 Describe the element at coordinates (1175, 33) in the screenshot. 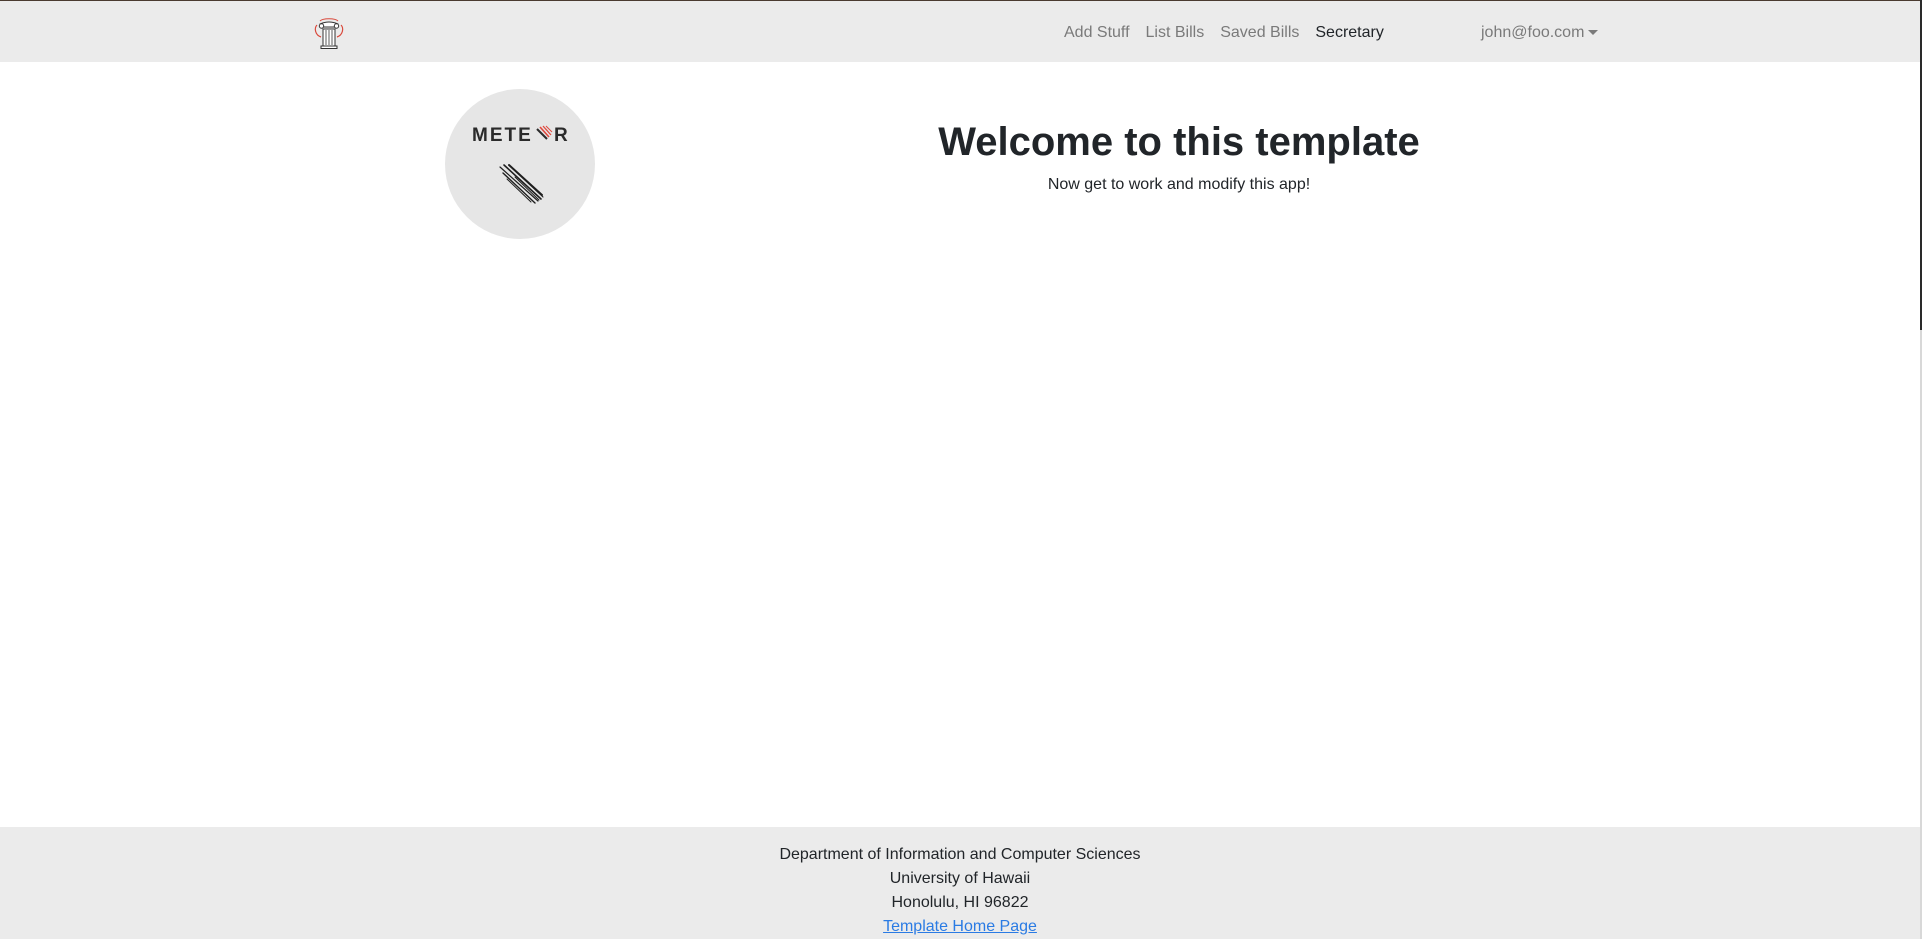

I see `nav-list-bills: List Bills` at that location.